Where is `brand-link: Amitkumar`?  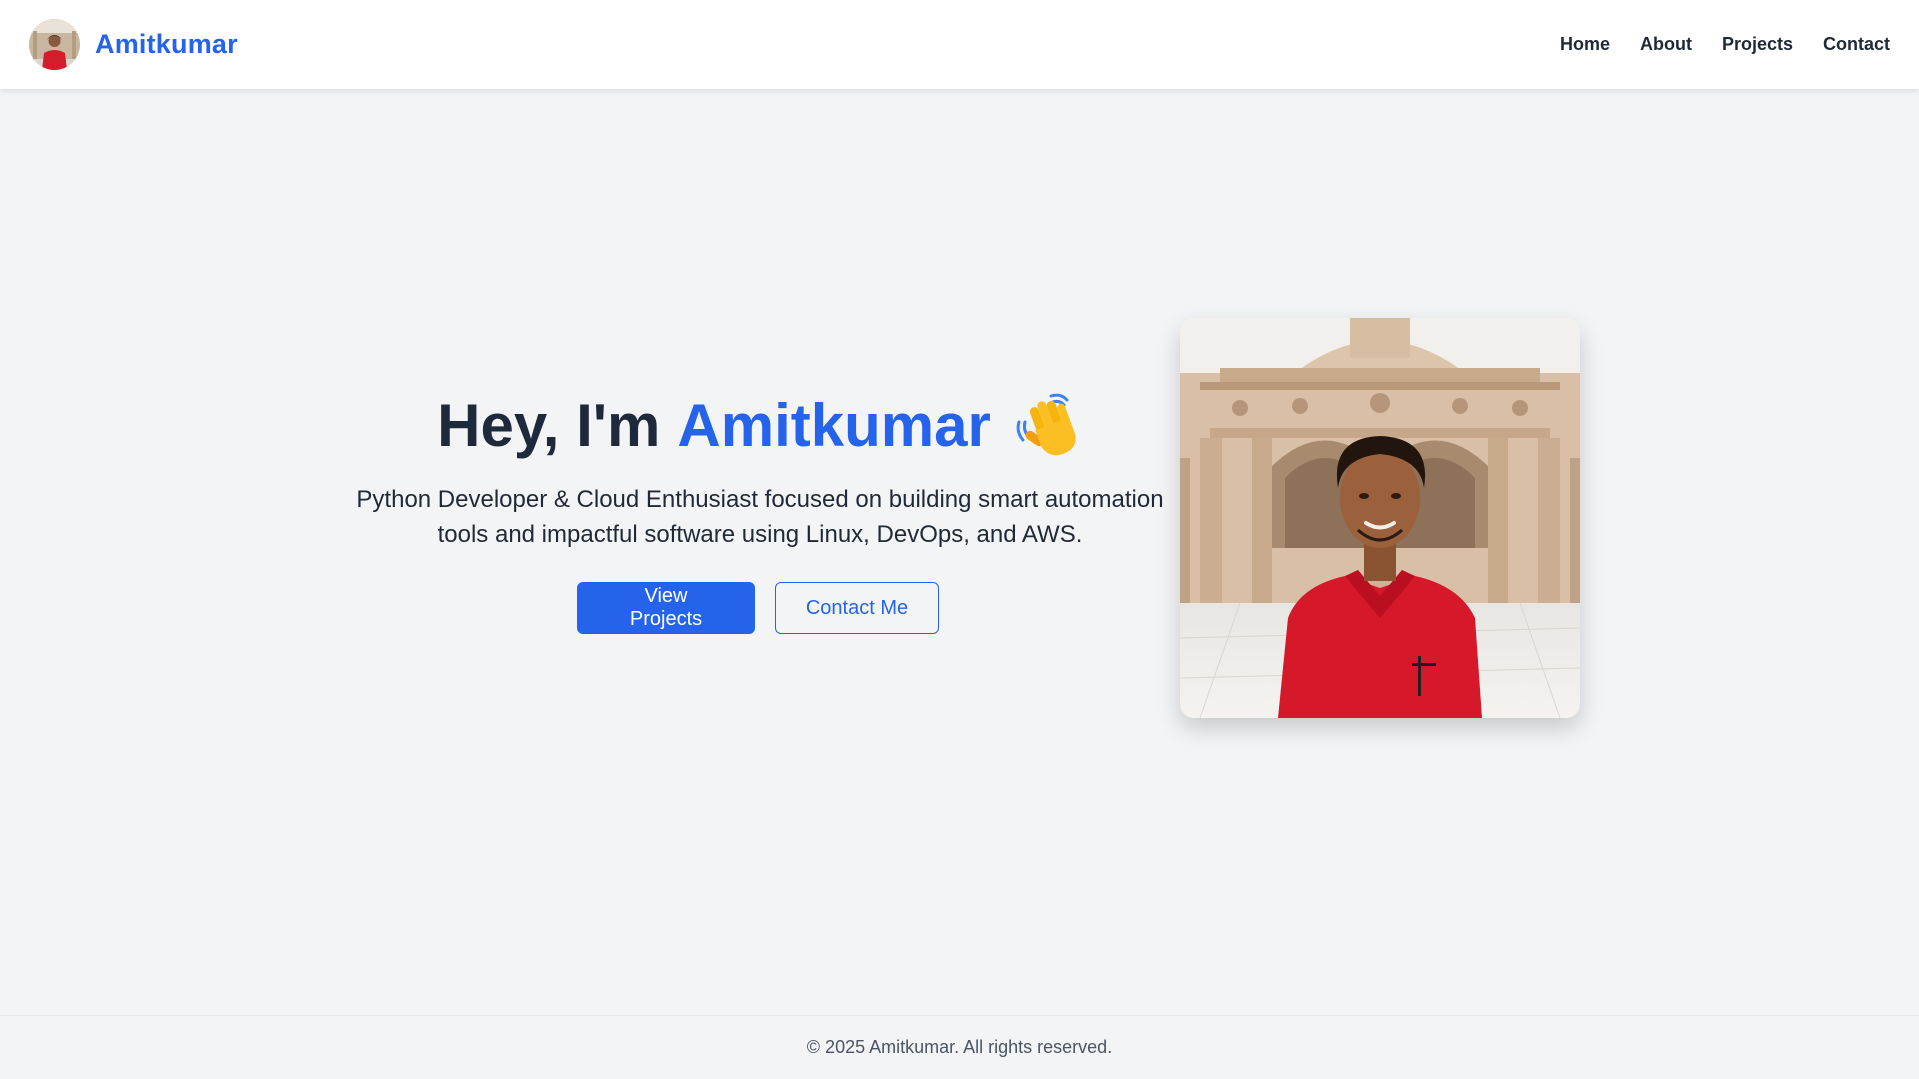 brand-link: Amitkumar is located at coordinates (133, 44).